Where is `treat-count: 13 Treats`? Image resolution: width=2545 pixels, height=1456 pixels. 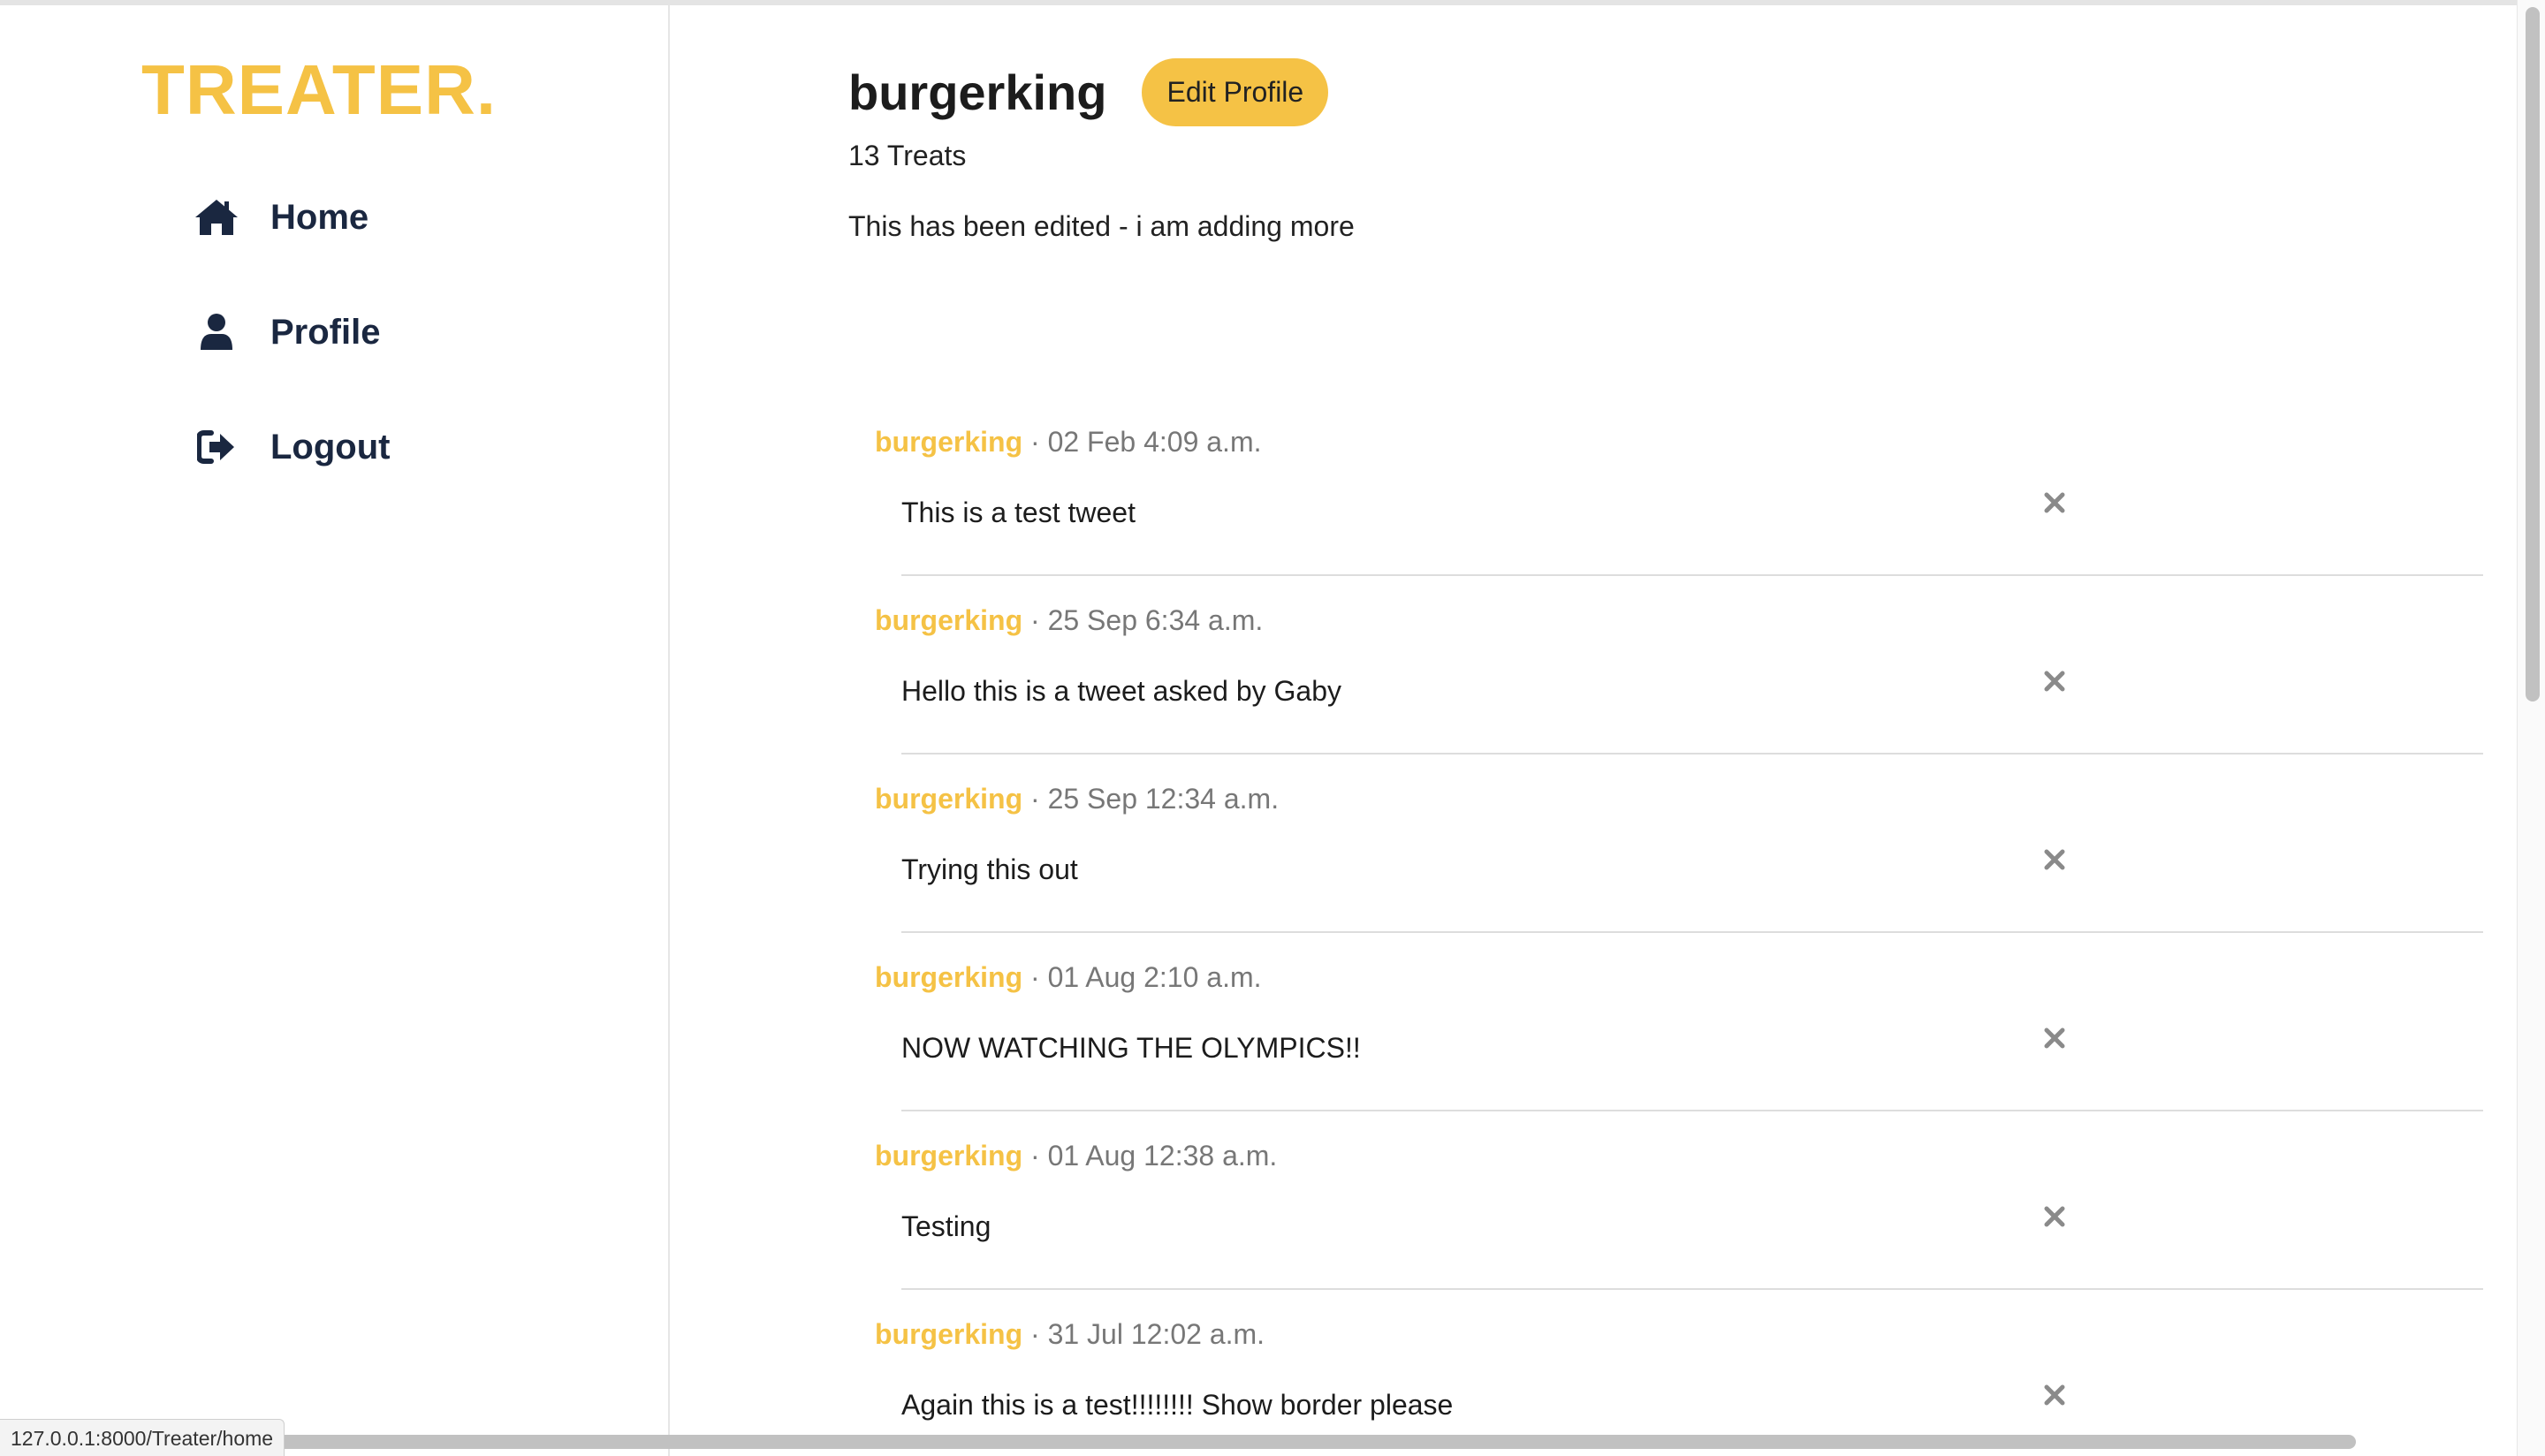 treat-count: 13 Treats is located at coordinates (908, 155).